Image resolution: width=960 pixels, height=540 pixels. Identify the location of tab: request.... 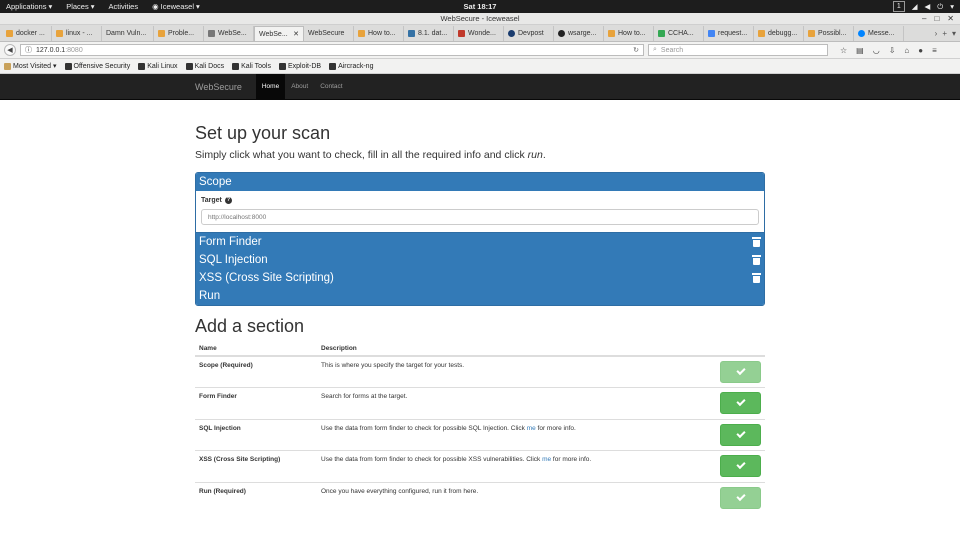
(729, 33).